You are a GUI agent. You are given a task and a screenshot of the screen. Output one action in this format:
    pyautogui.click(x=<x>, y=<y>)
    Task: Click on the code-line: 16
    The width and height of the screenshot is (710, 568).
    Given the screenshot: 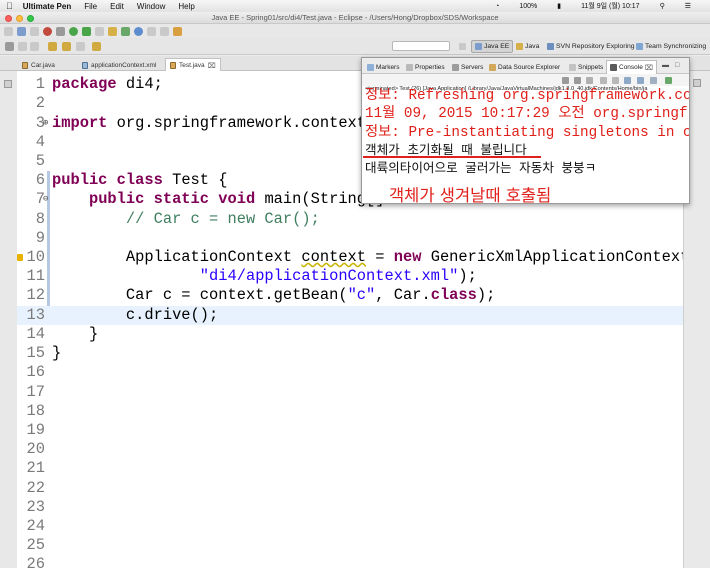 What is the action you would take?
    pyautogui.click(x=350, y=372)
    